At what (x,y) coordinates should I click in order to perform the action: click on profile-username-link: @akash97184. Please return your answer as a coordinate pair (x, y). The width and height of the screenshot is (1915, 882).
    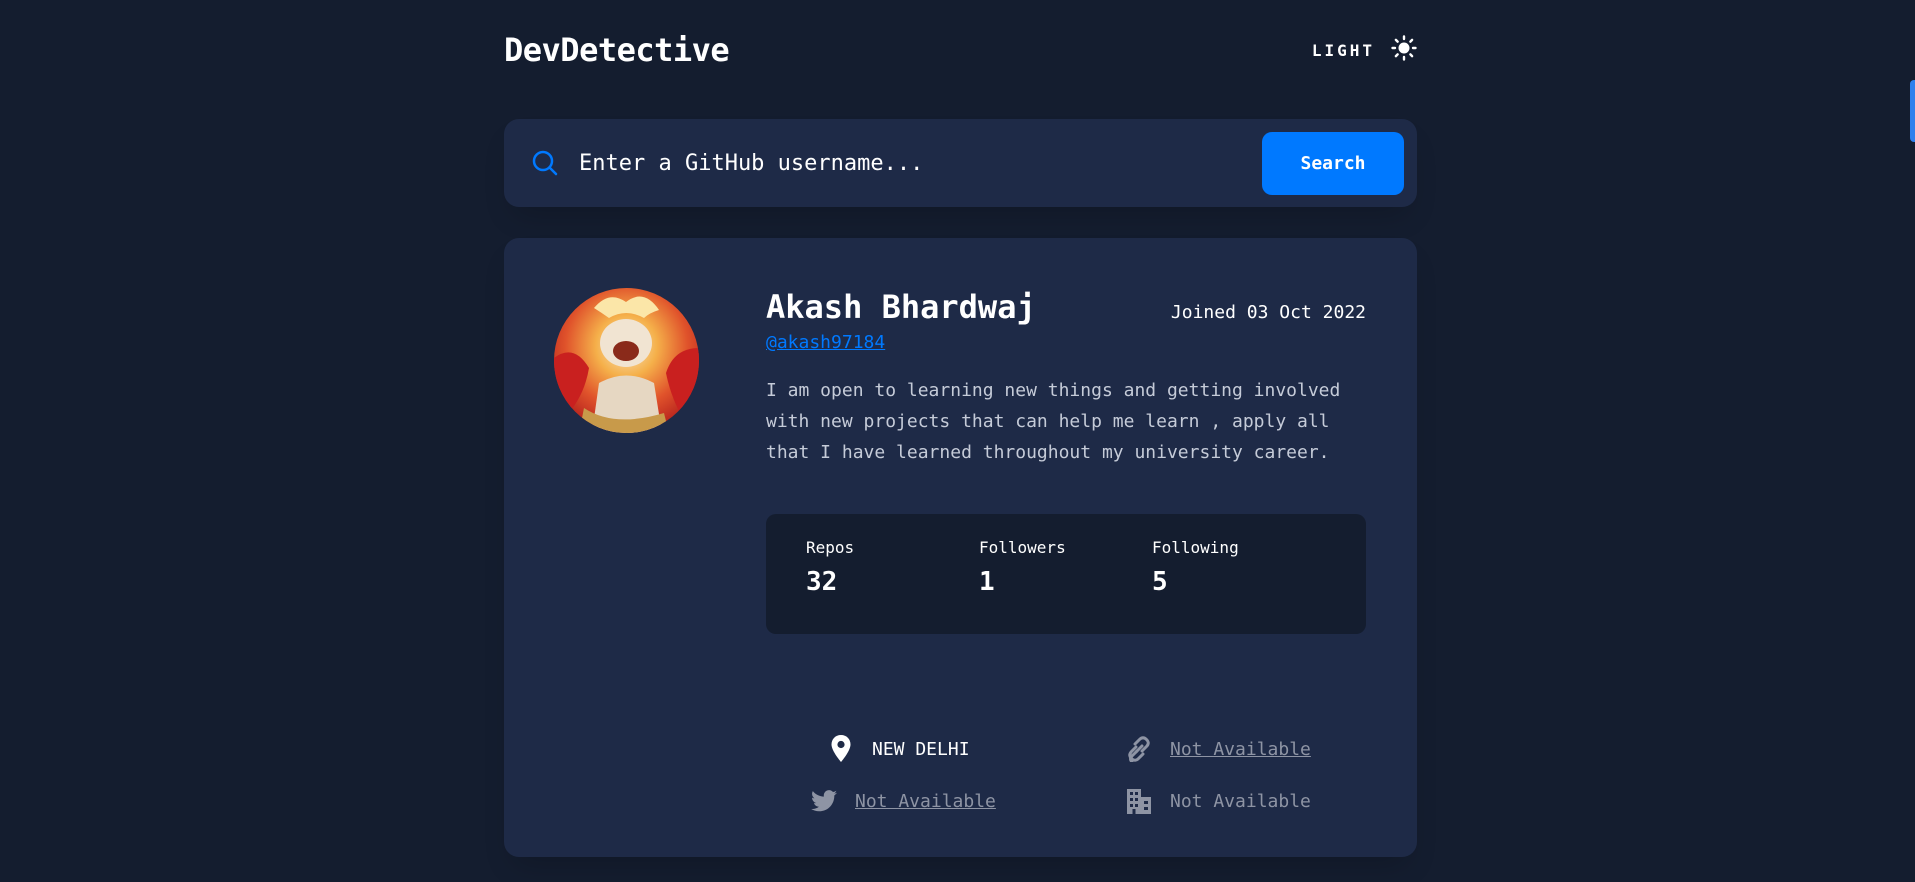
    Looking at the image, I should click on (825, 342).